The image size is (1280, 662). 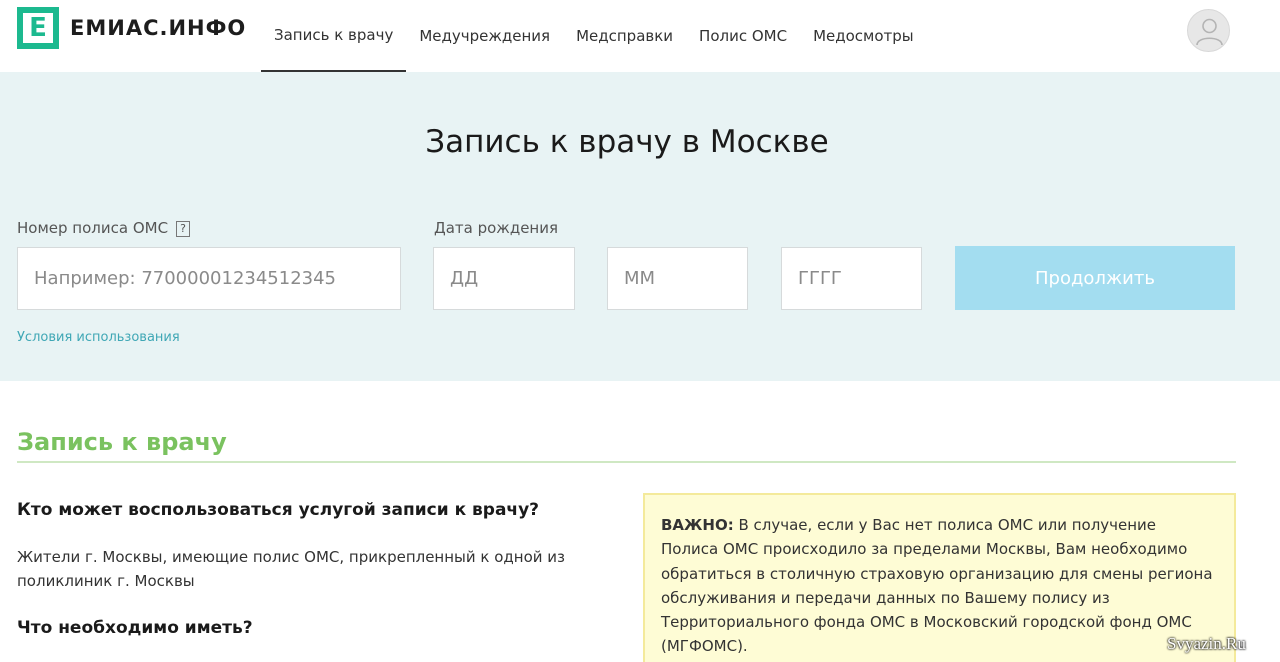 What do you see at coordinates (863, 36) in the screenshot?
I see `nav-item-checkups: Медосмотры` at bounding box center [863, 36].